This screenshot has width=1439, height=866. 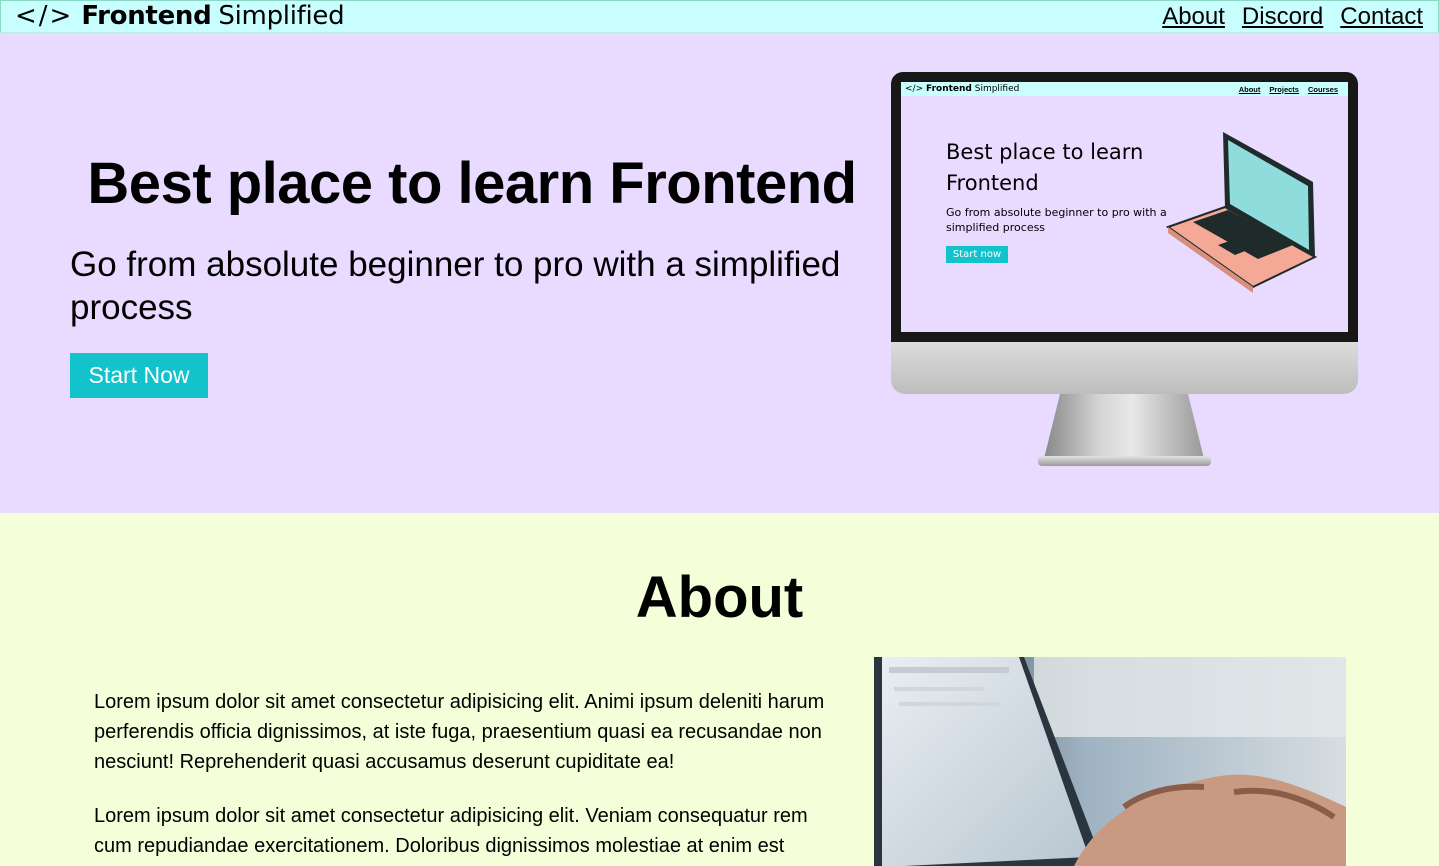 I want to click on start-now-button: Start Now, so click(x=139, y=375).